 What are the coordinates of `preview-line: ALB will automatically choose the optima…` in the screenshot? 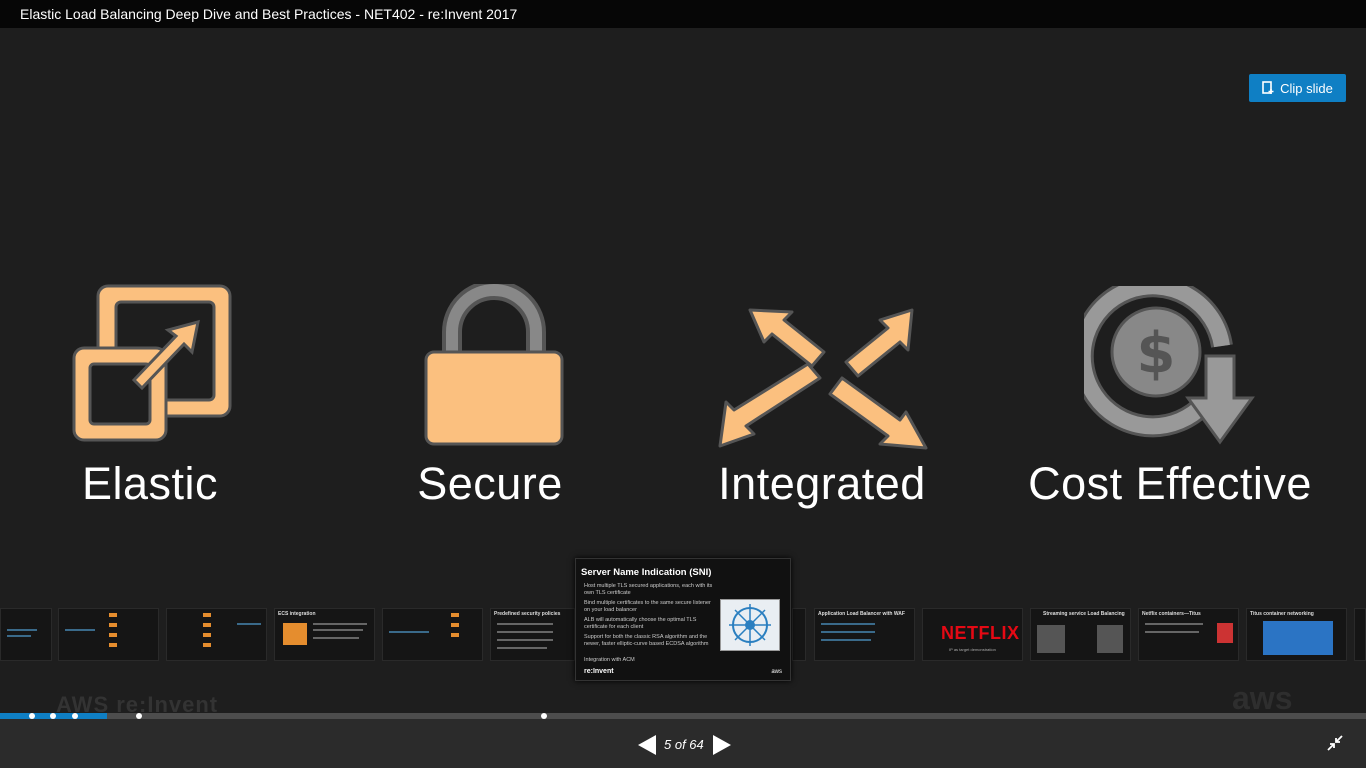 It's located at (640, 623).